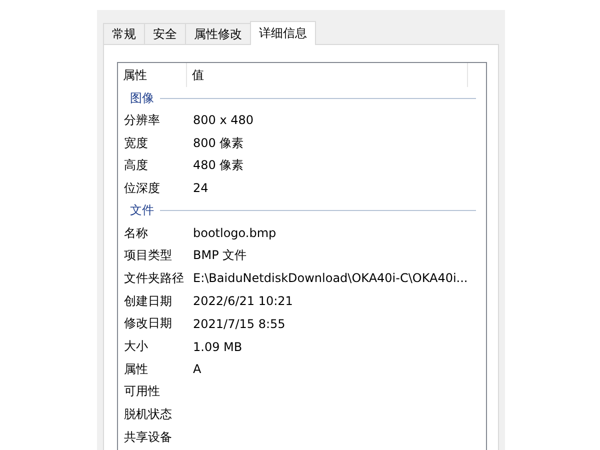 This screenshot has width=600, height=450. What do you see at coordinates (148, 437) in the screenshot?
I see `property-name: 共享设备` at bounding box center [148, 437].